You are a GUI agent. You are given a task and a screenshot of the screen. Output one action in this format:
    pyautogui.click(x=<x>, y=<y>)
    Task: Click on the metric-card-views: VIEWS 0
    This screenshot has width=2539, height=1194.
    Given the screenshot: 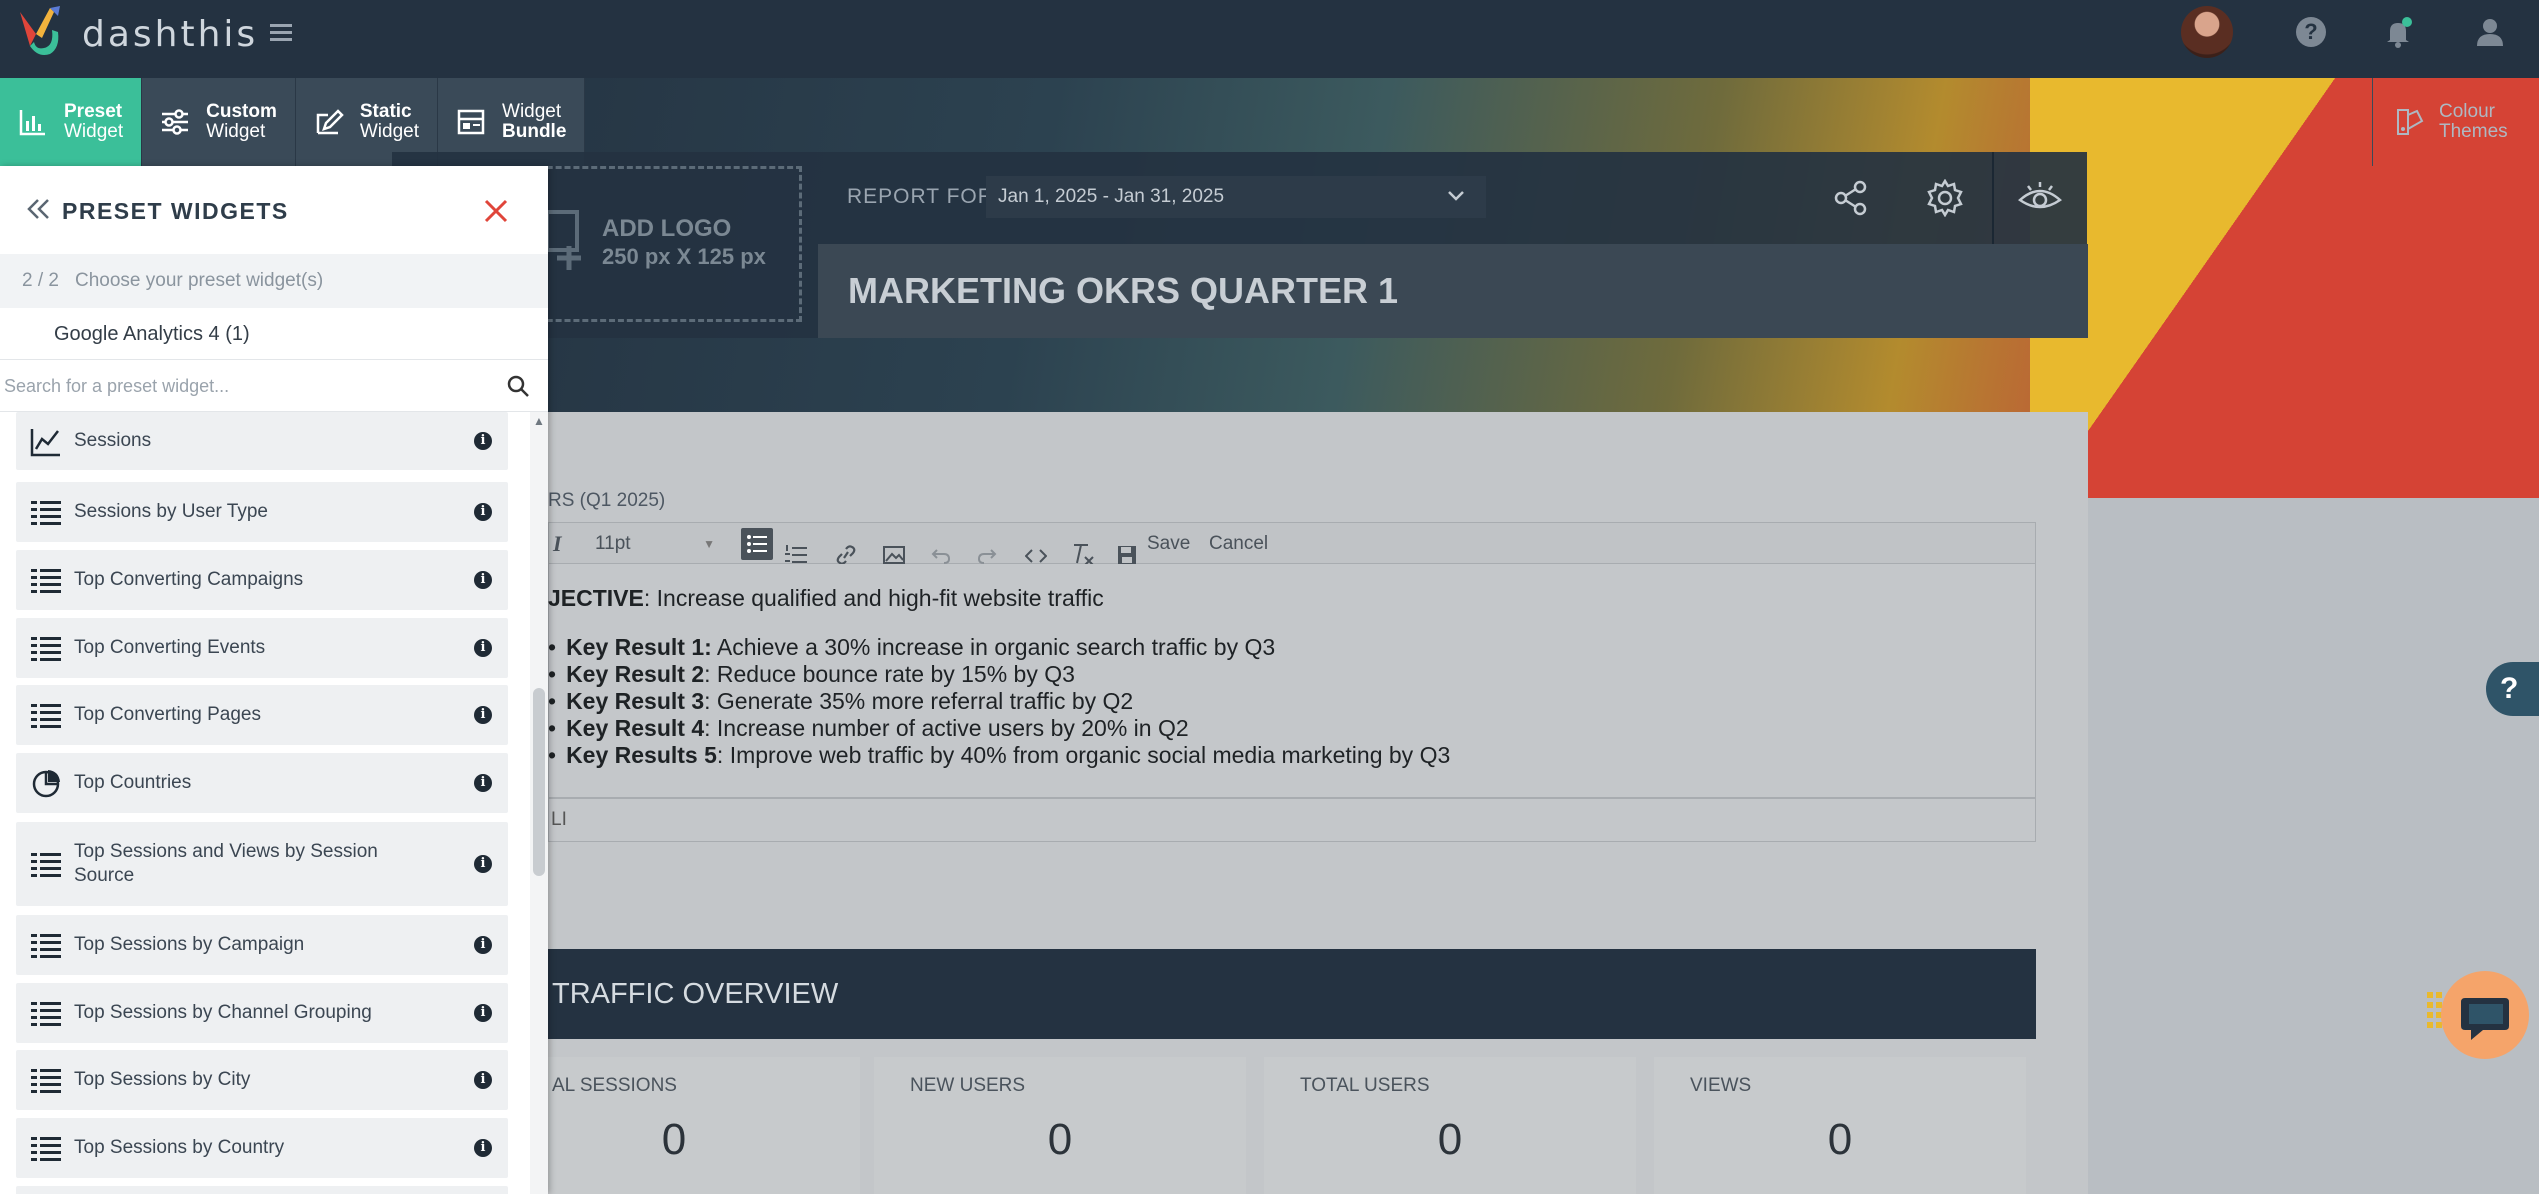 What is the action you would take?
    pyautogui.click(x=1840, y=1125)
    